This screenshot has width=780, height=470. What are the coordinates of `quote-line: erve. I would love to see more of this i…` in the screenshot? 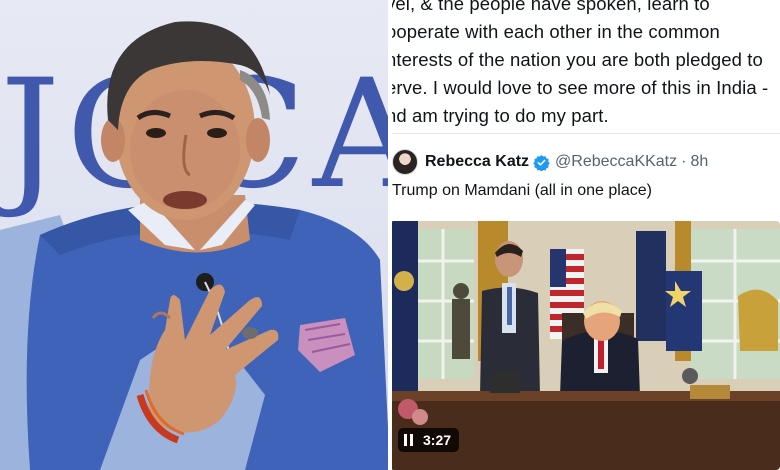 It's located at (580, 87).